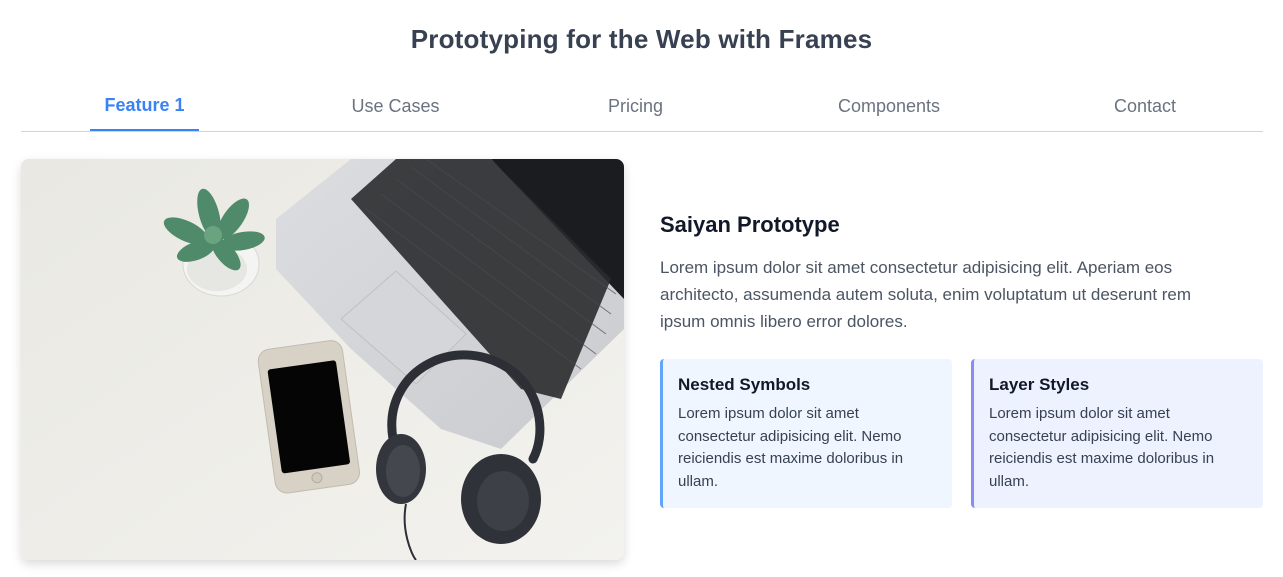  Describe the element at coordinates (750, 224) in the screenshot. I see `feature-title: Saiyan Prototype` at that location.